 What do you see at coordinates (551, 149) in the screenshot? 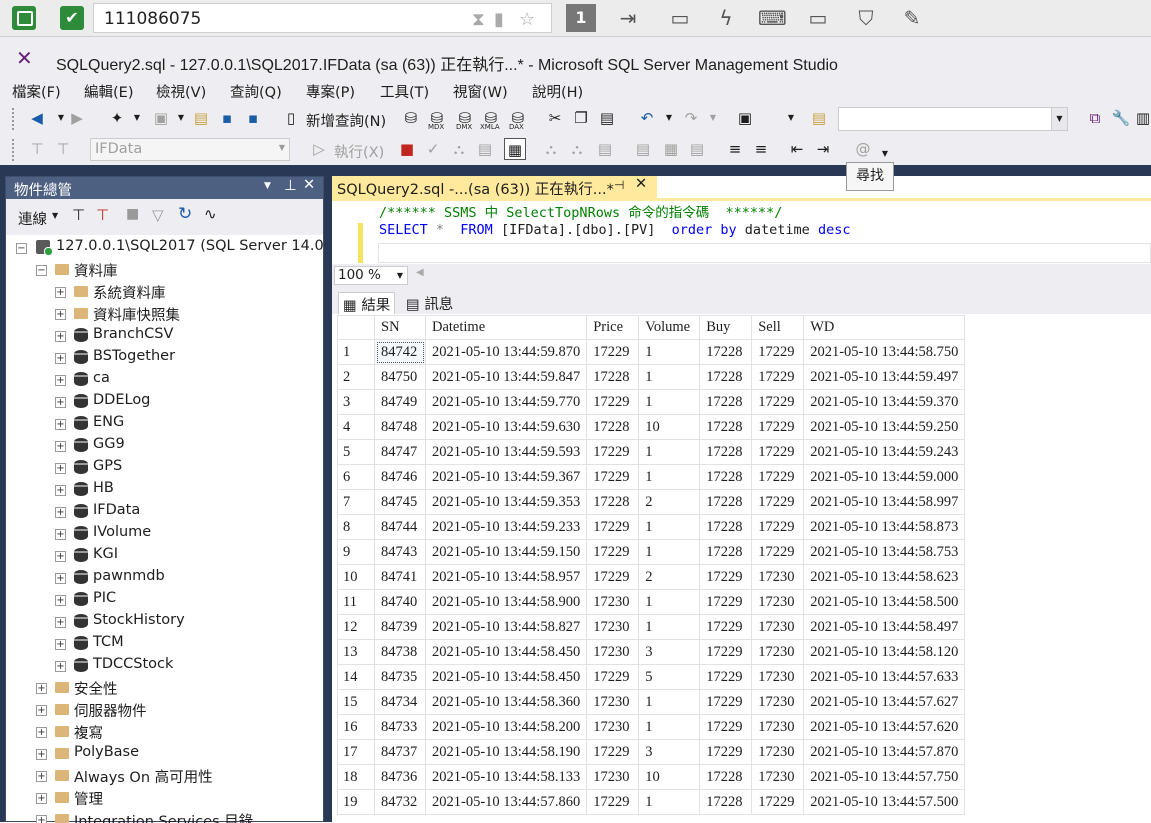
I see `include-plan-icon: ⛬` at bounding box center [551, 149].